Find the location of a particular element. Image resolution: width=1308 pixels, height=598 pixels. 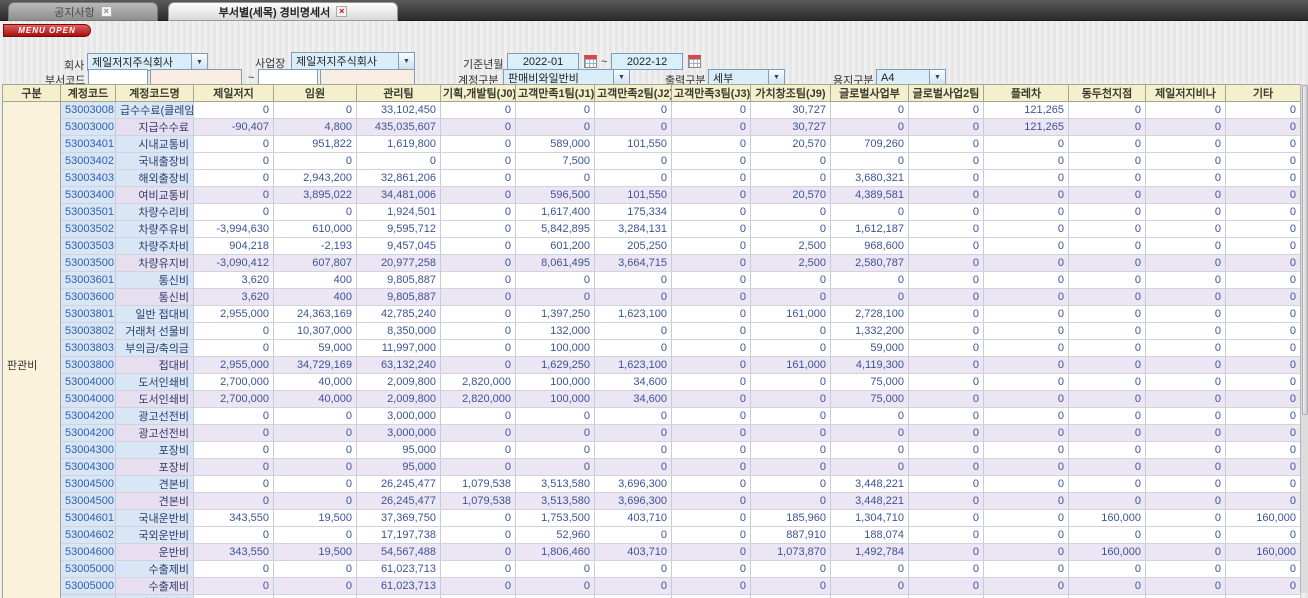

column-header: 동두천지점 is located at coordinates (1107, 93).